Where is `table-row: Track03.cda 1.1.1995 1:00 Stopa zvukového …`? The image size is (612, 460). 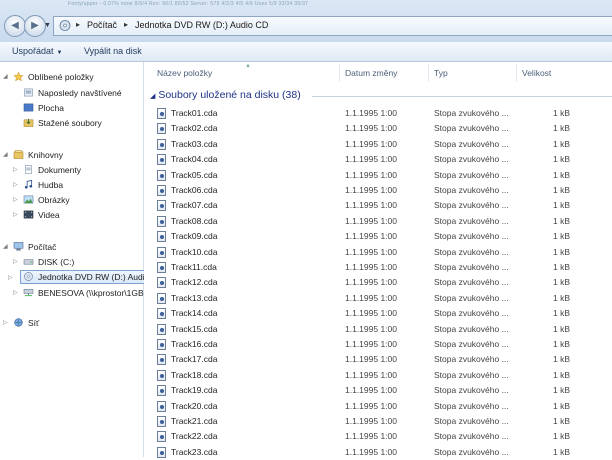
table-row: Track03.cda 1.1.1995 1:00 Stopa zvukového … is located at coordinates (378, 144).